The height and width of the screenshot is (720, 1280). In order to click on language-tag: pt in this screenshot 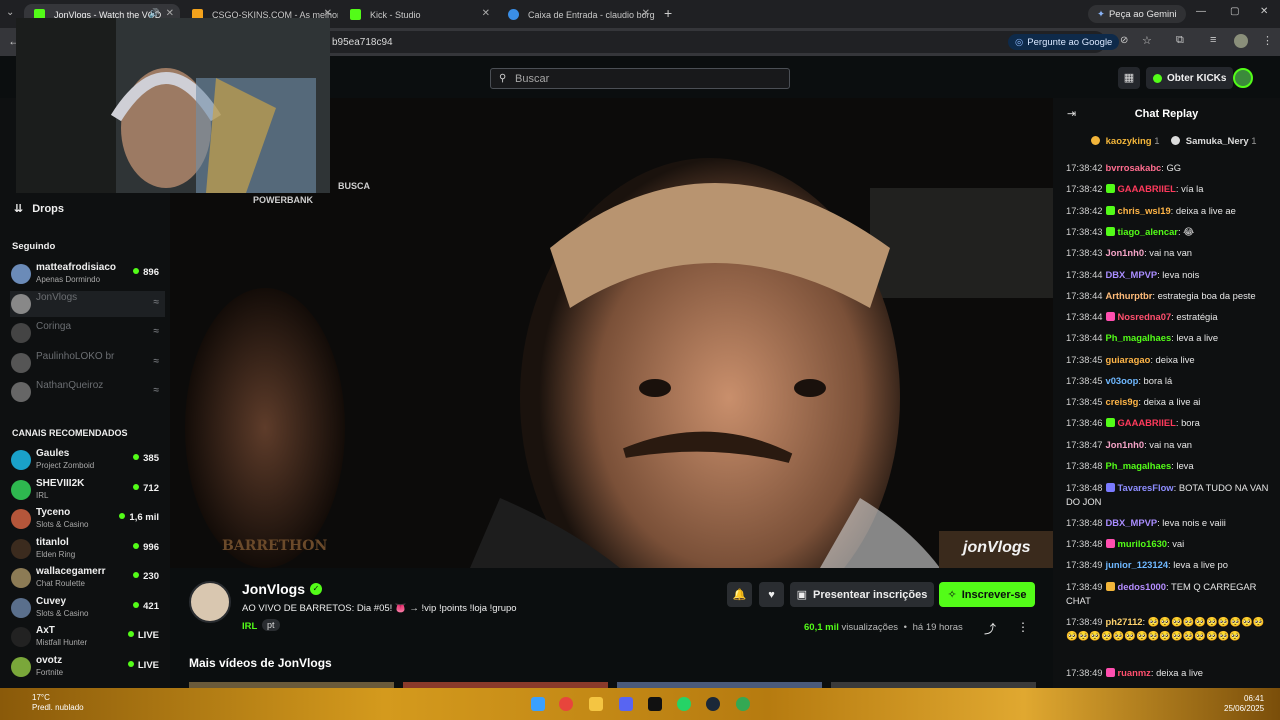, I will do `click(271, 625)`.